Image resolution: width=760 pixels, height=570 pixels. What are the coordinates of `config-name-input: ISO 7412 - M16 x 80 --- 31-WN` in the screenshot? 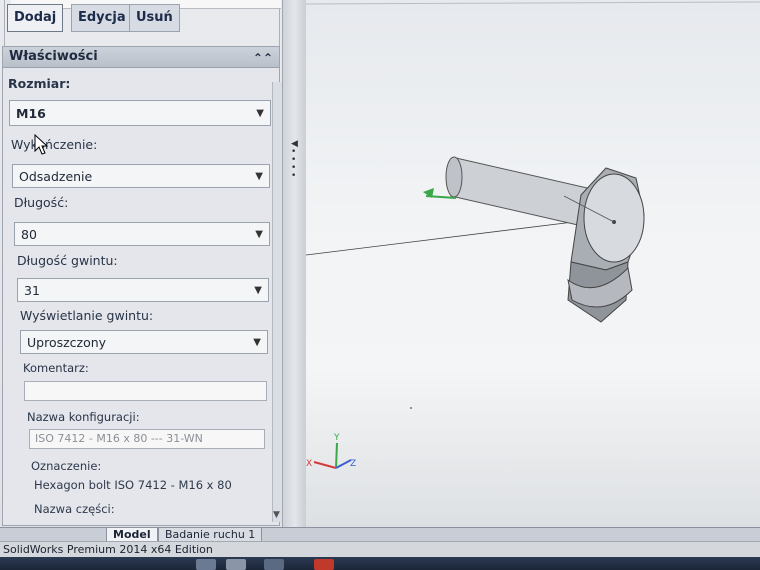 It's located at (147, 439).